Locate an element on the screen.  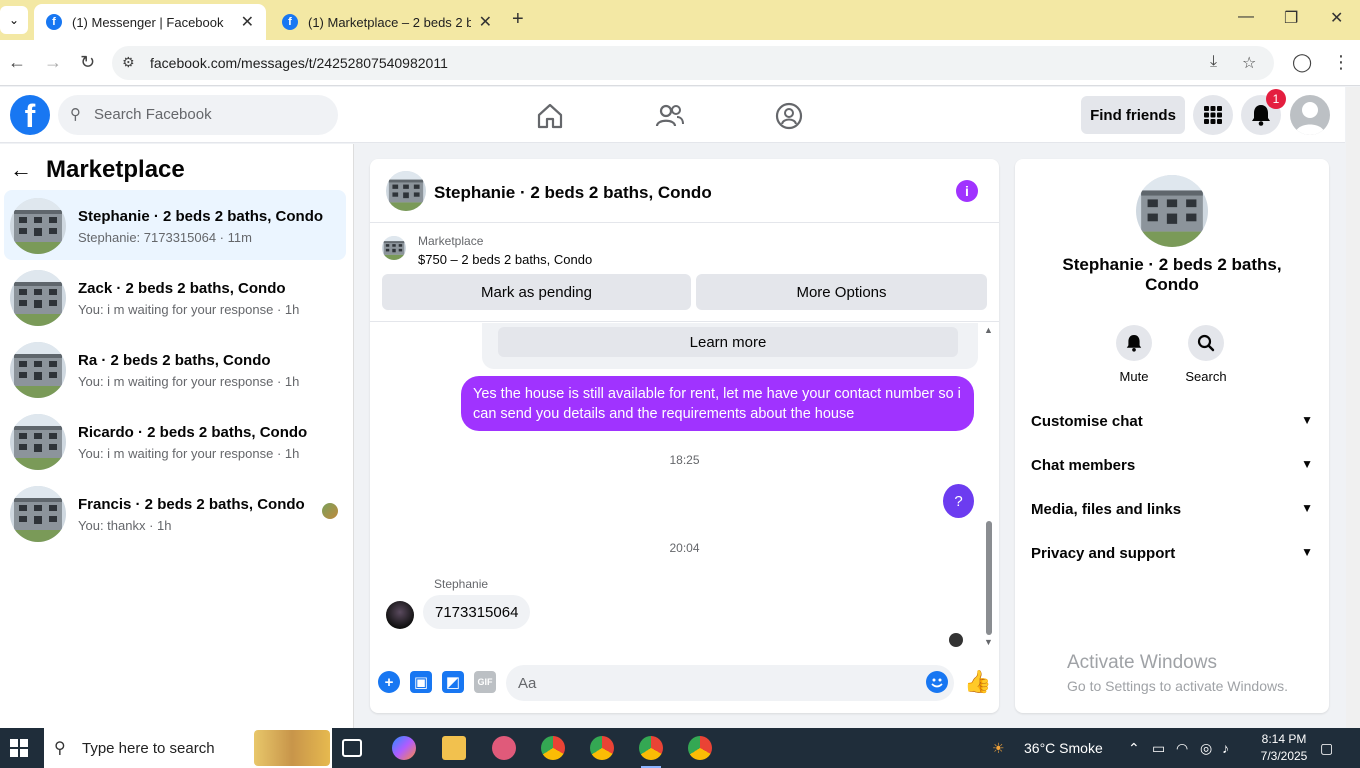
home-icon is located at coordinates (550, 116).